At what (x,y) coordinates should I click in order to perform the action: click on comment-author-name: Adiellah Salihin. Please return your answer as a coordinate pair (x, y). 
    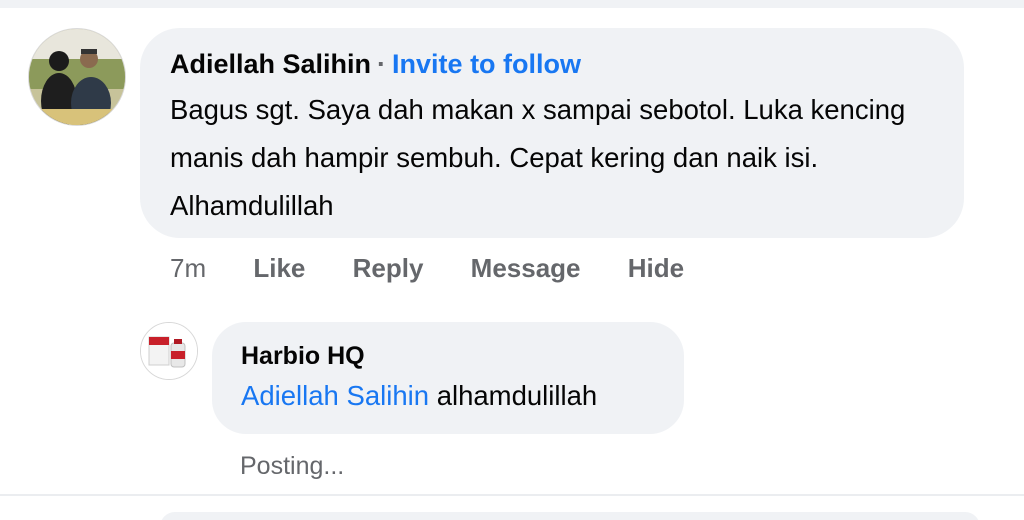
    Looking at the image, I should click on (270, 64).